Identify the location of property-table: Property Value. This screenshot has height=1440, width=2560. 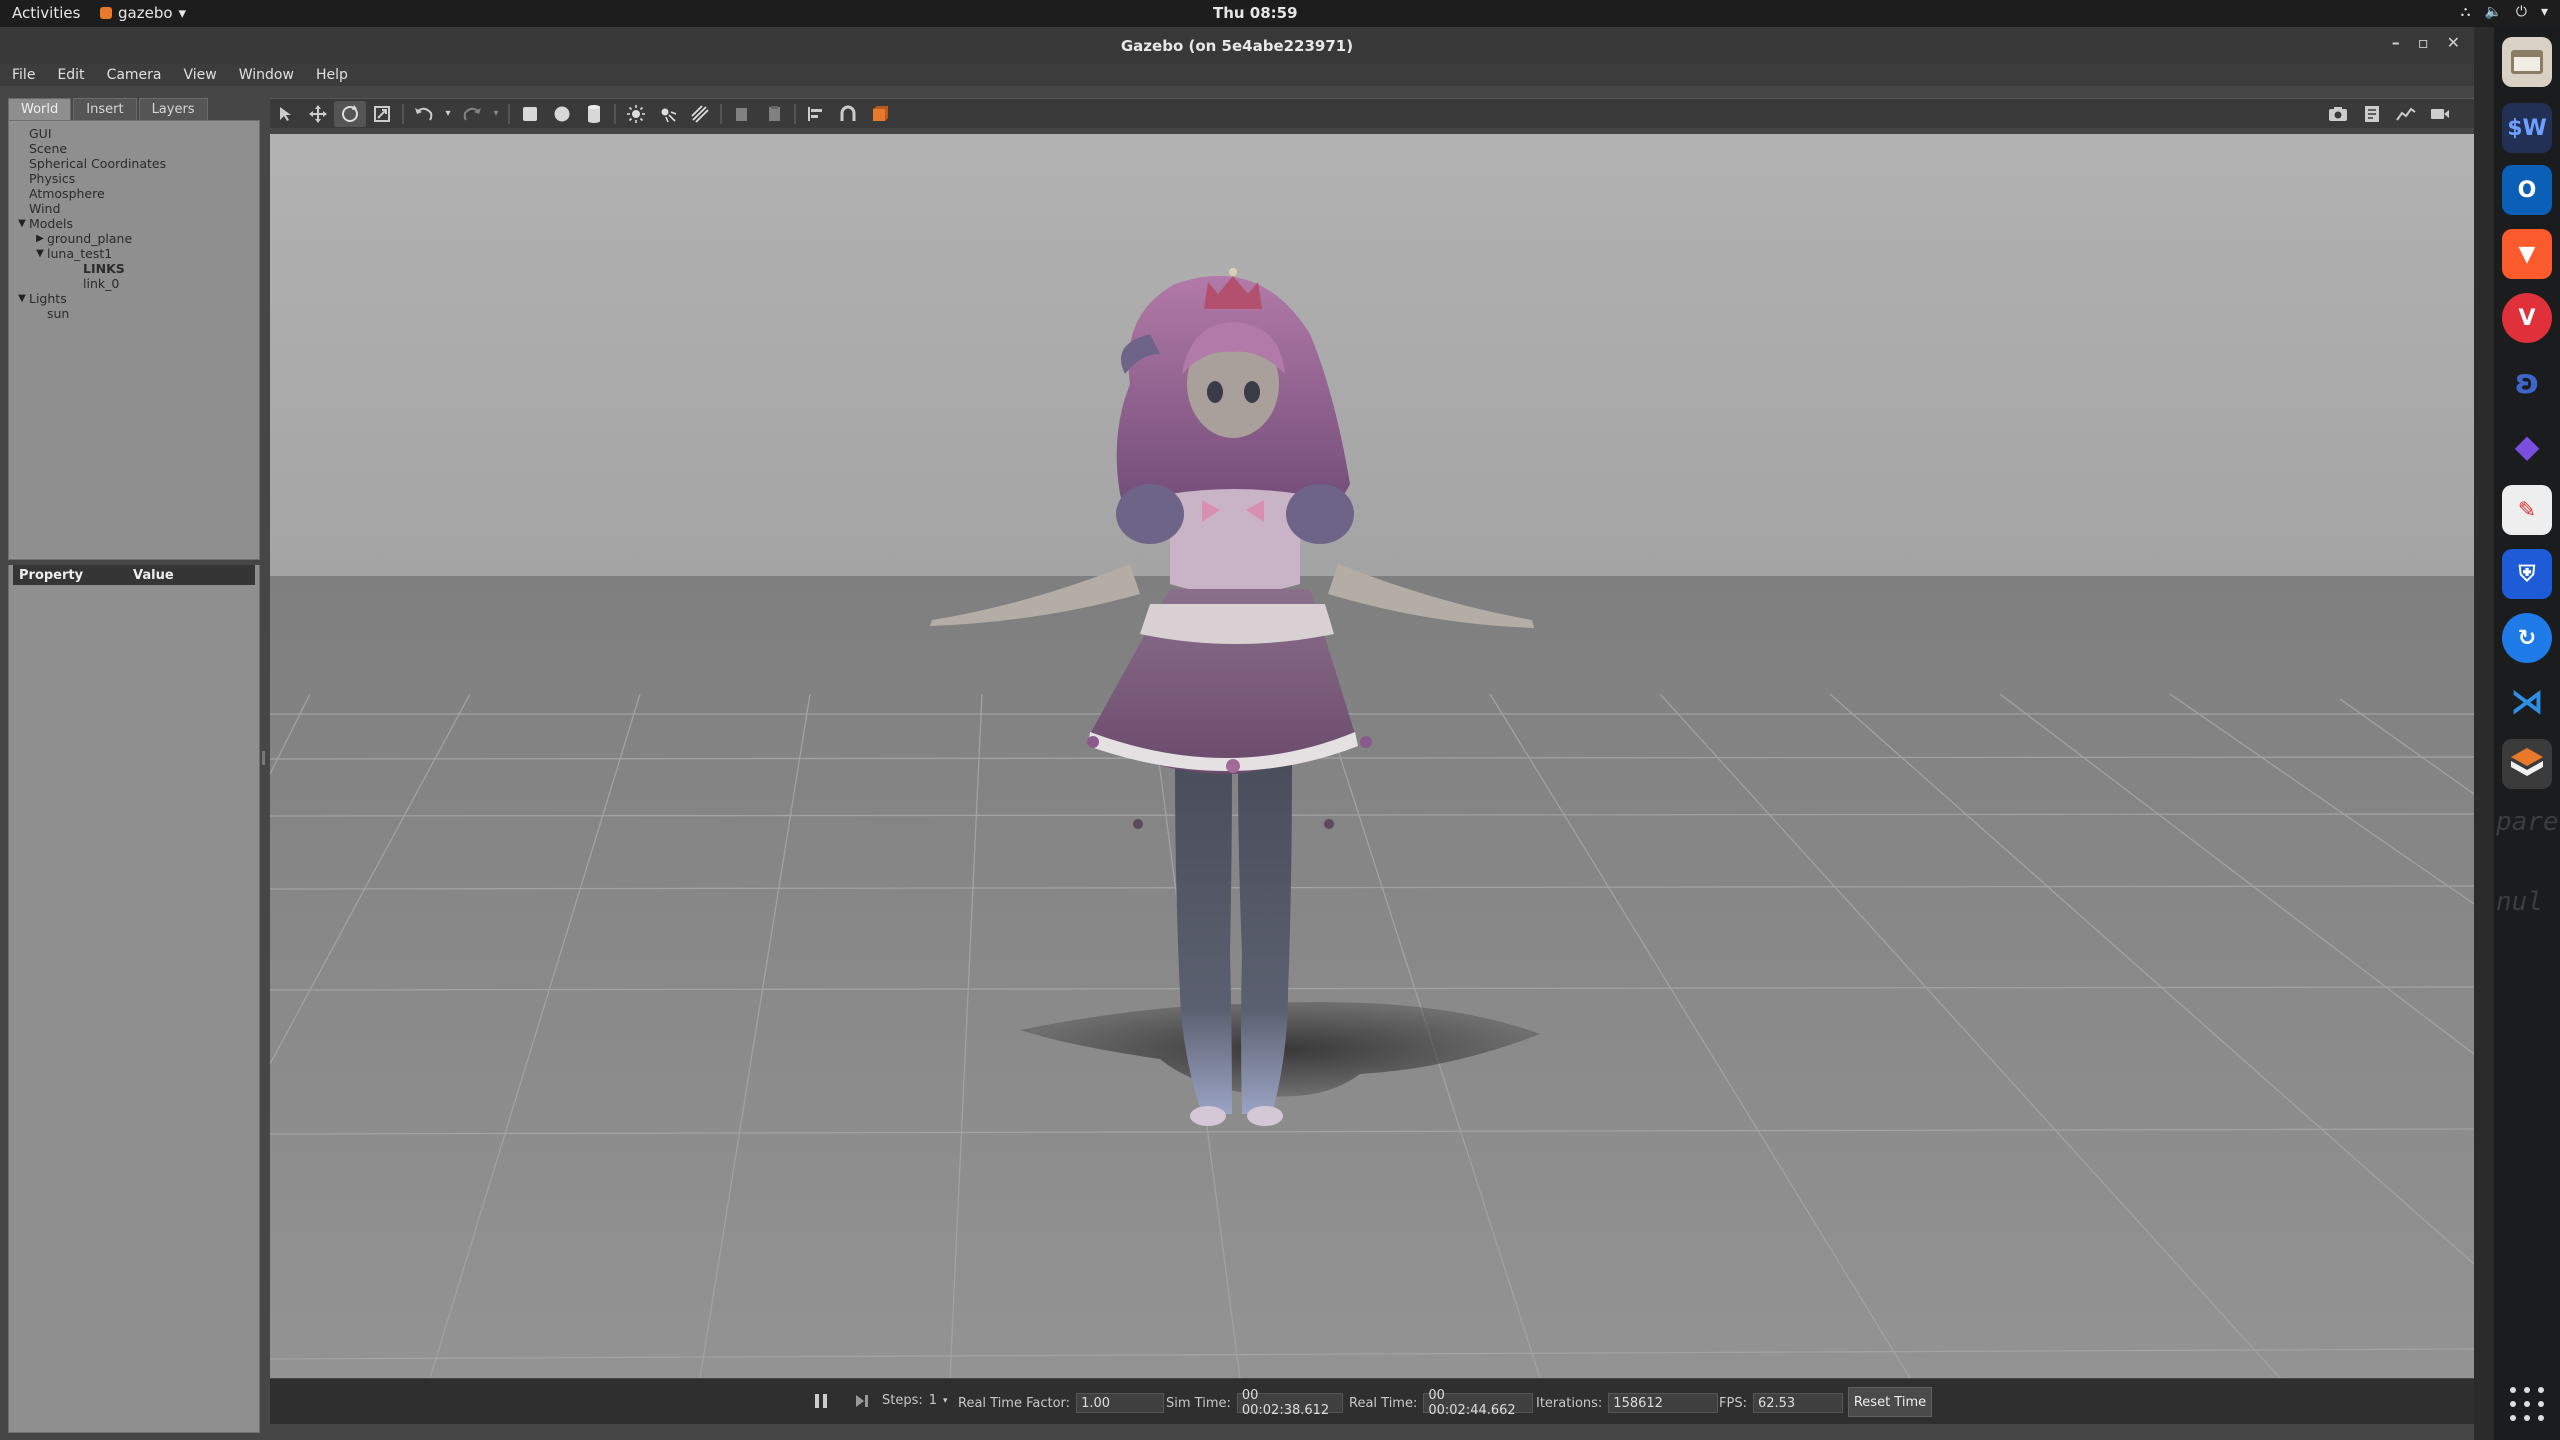
(134, 999).